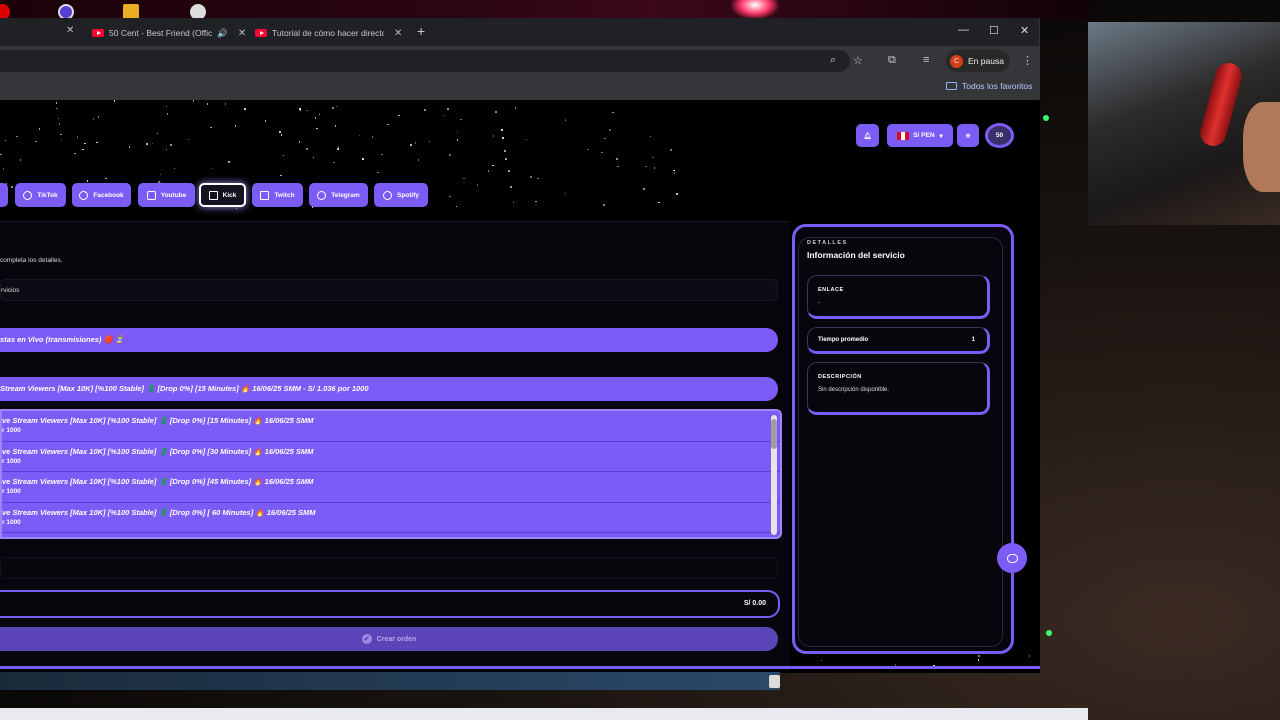  What do you see at coordinates (926, 60) in the screenshot?
I see `media-icon: ≡` at bounding box center [926, 60].